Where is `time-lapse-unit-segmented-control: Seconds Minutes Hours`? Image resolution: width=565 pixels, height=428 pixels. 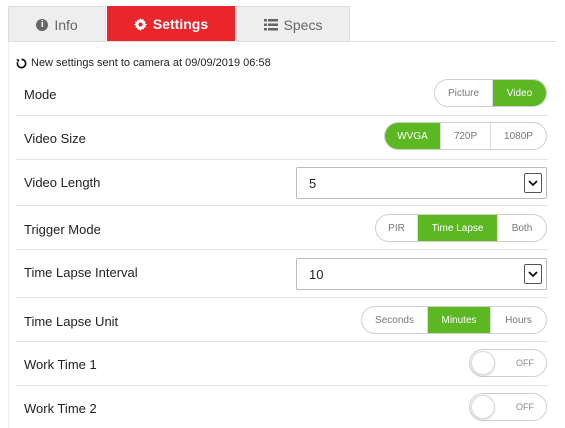 time-lapse-unit-segmented-control: Seconds Minutes Hours is located at coordinates (454, 320).